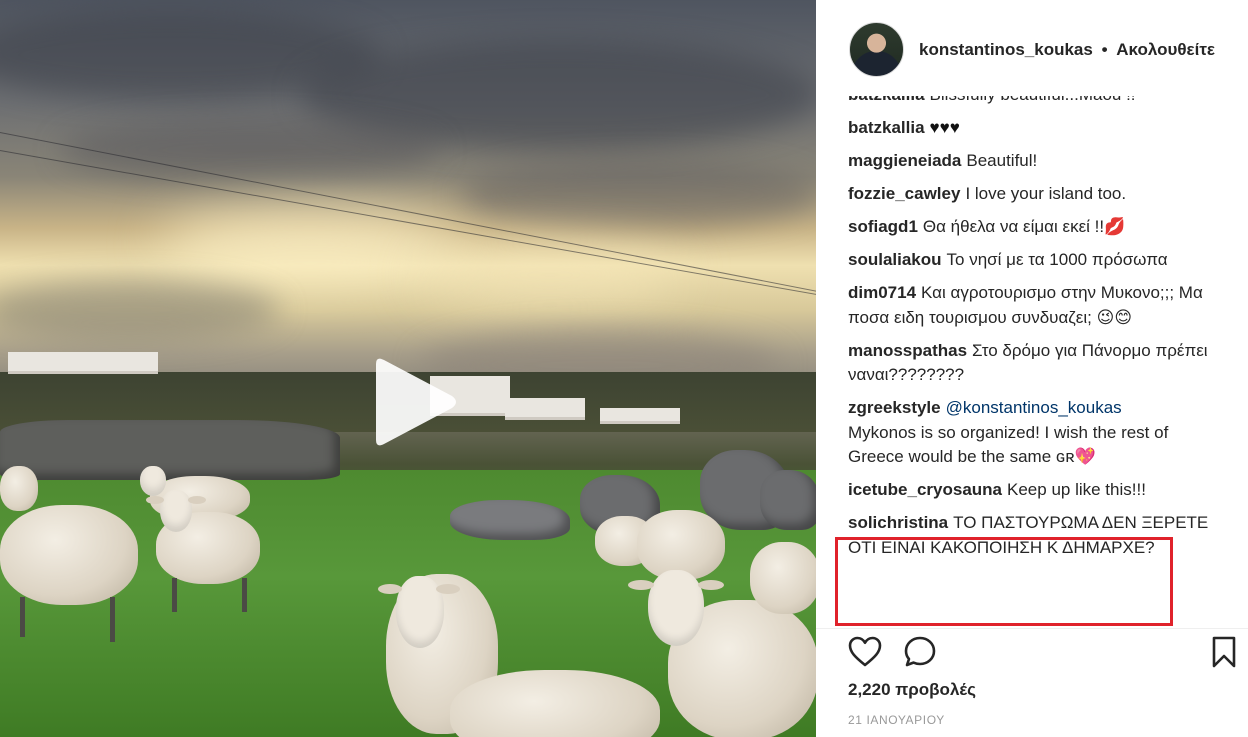  I want to click on list-item: fozzie_cawley I love your island too., so click(1038, 194).